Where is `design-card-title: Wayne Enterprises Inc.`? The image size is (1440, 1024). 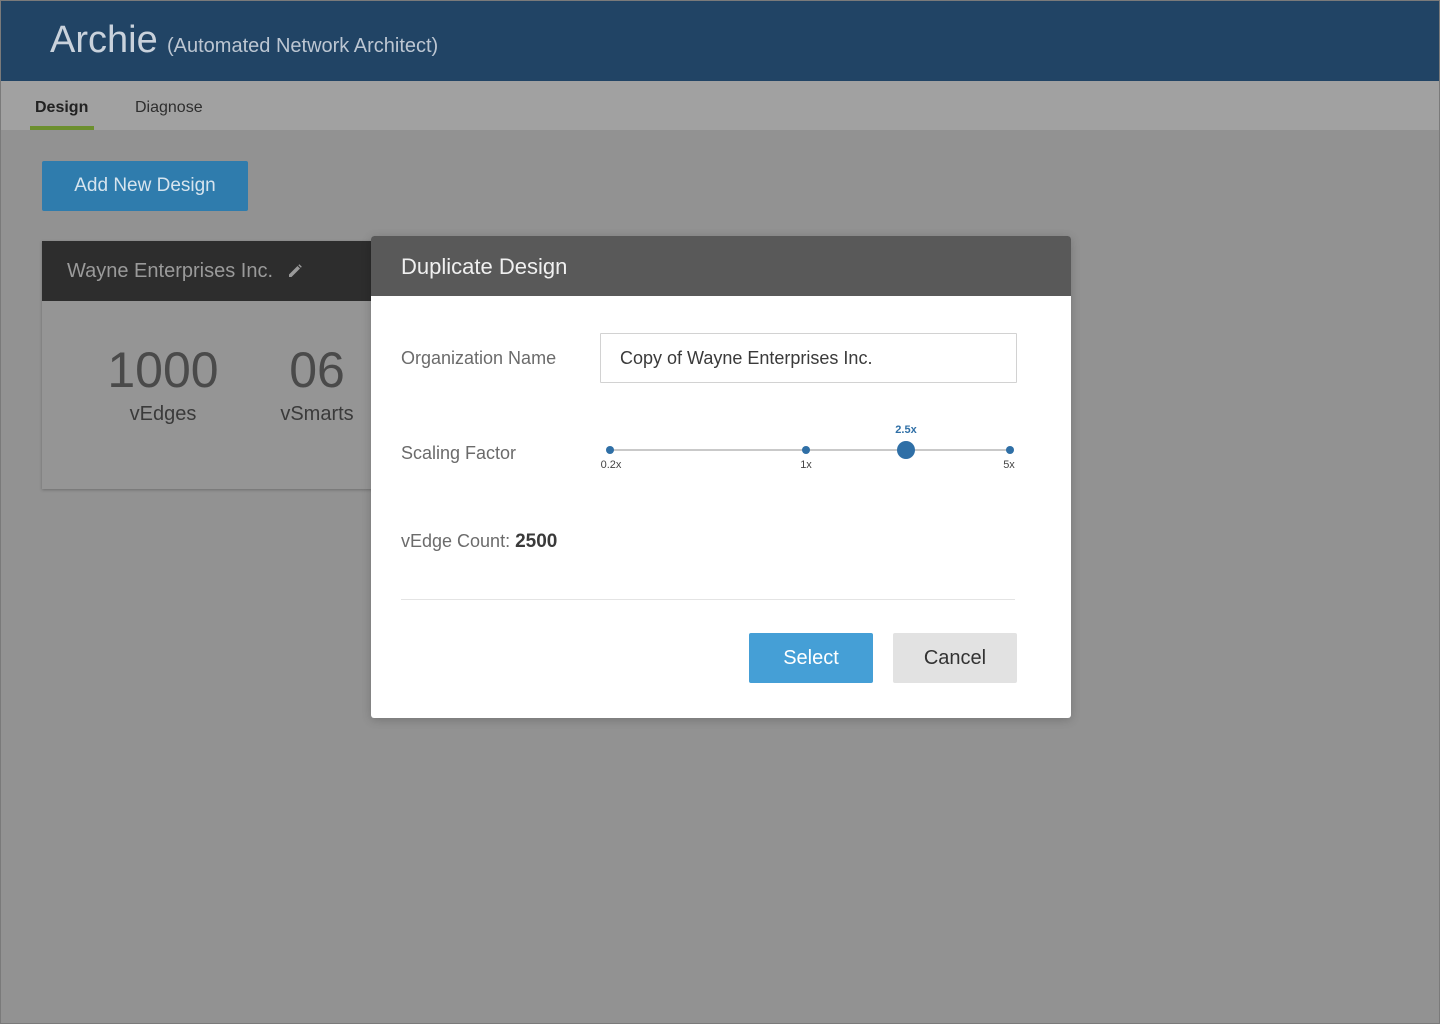 design-card-title: Wayne Enterprises Inc. is located at coordinates (170, 271).